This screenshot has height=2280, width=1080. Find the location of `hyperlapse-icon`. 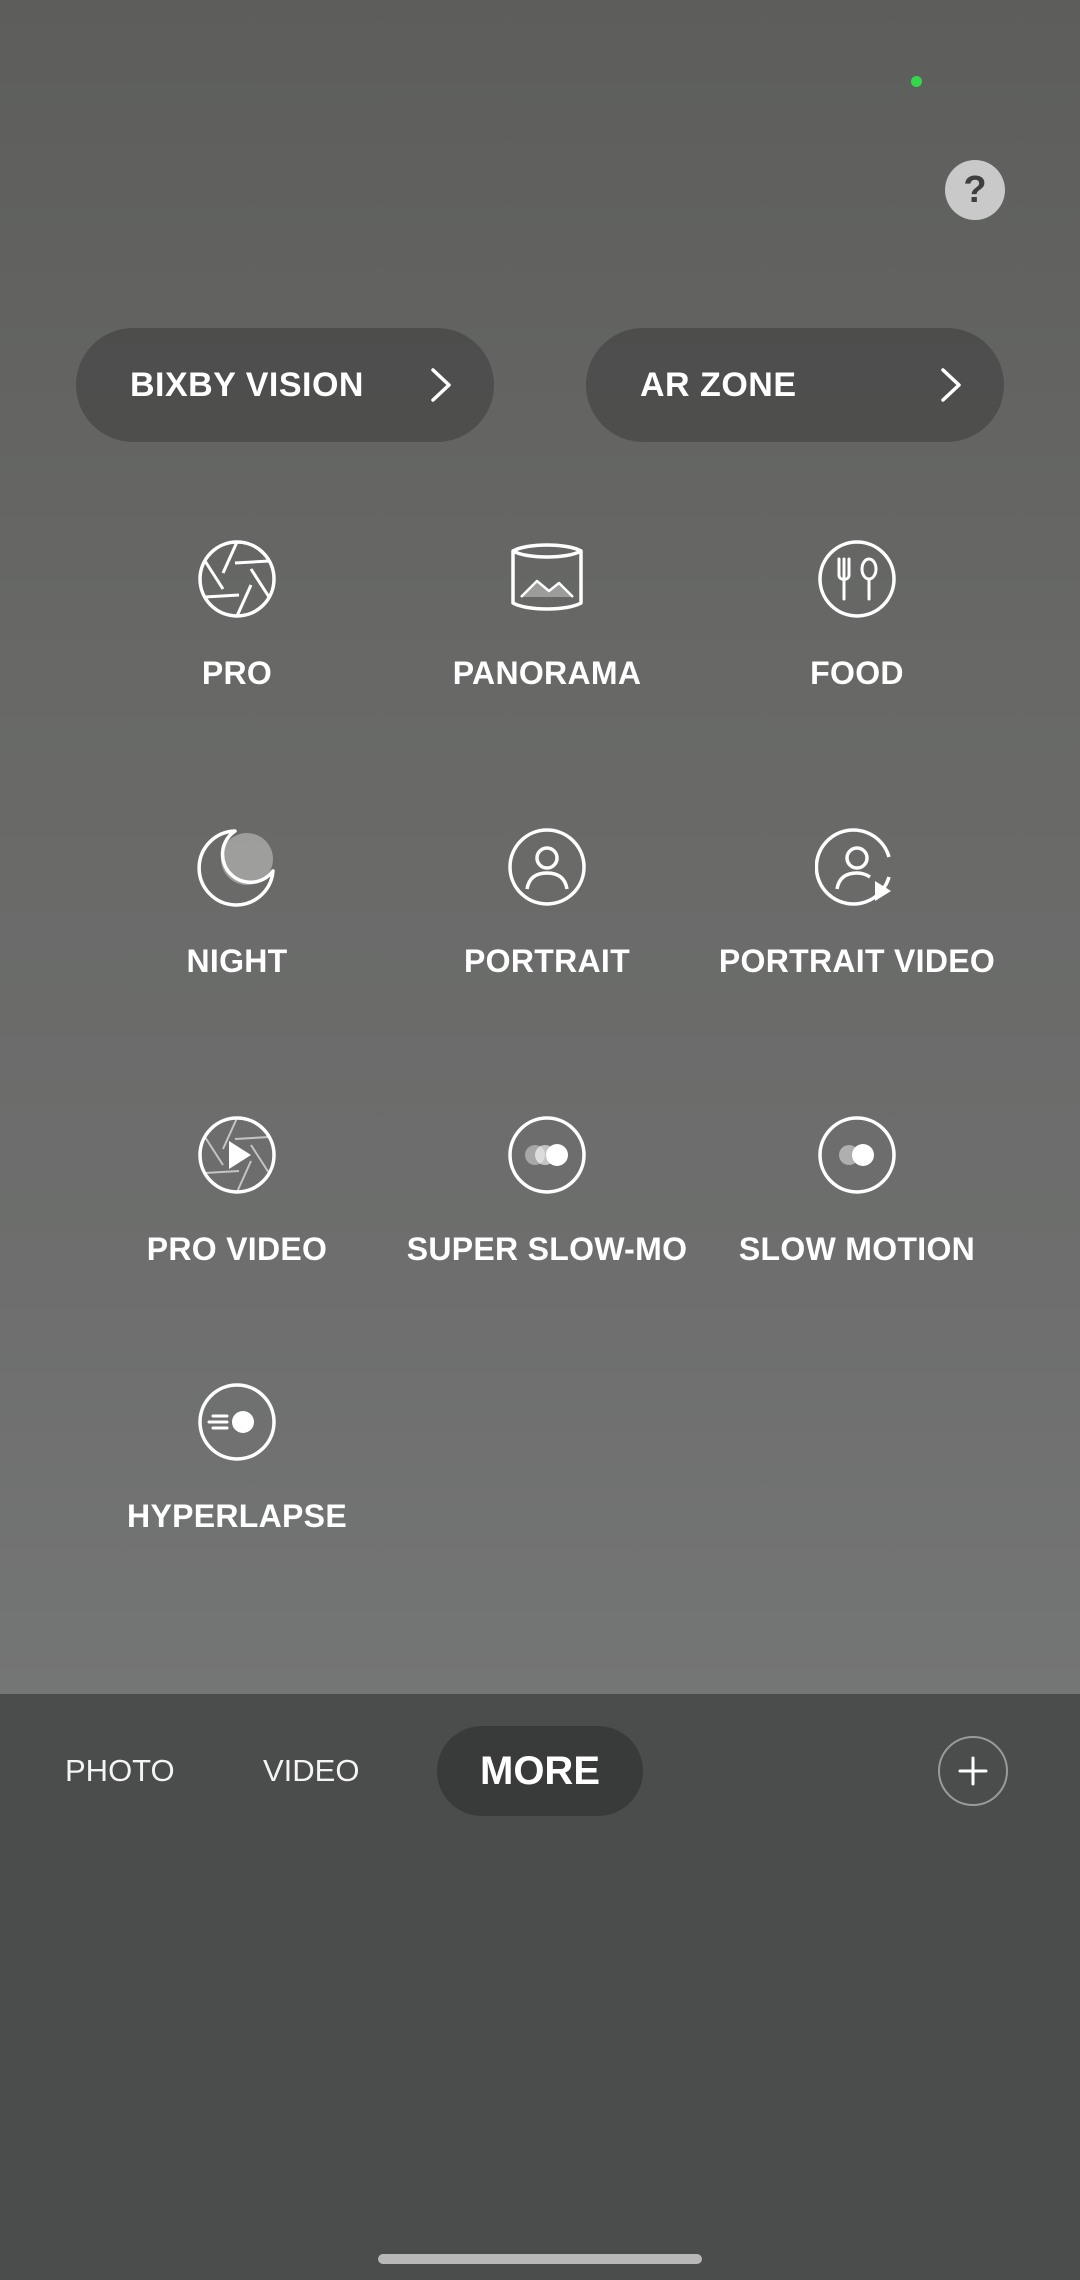

hyperlapse-icon is located at coordinates (237, 1422).